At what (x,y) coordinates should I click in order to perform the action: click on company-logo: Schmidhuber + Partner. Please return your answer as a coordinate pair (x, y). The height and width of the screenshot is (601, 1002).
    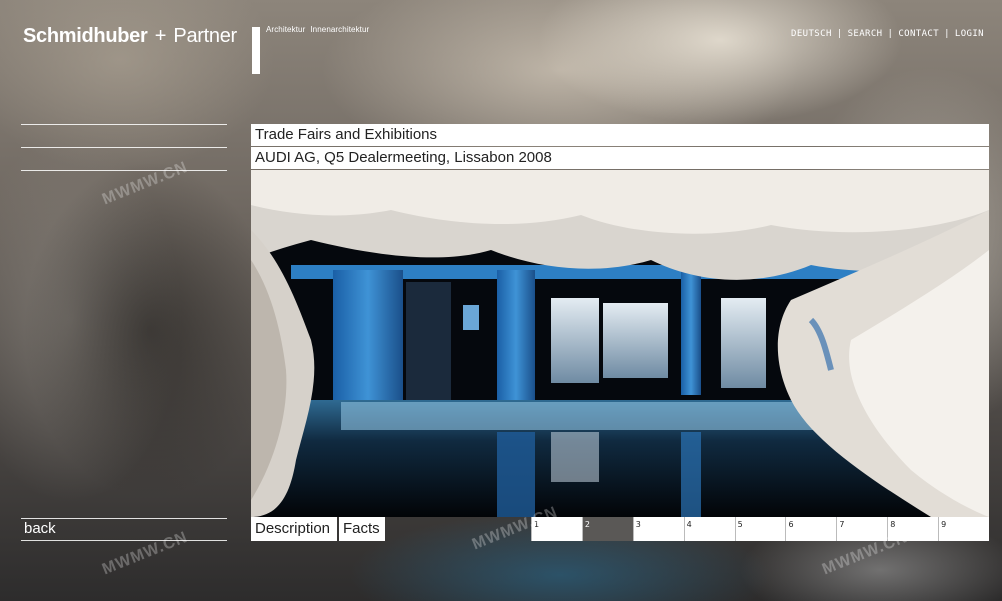
    Looking at the image, I should click on (130, 36).